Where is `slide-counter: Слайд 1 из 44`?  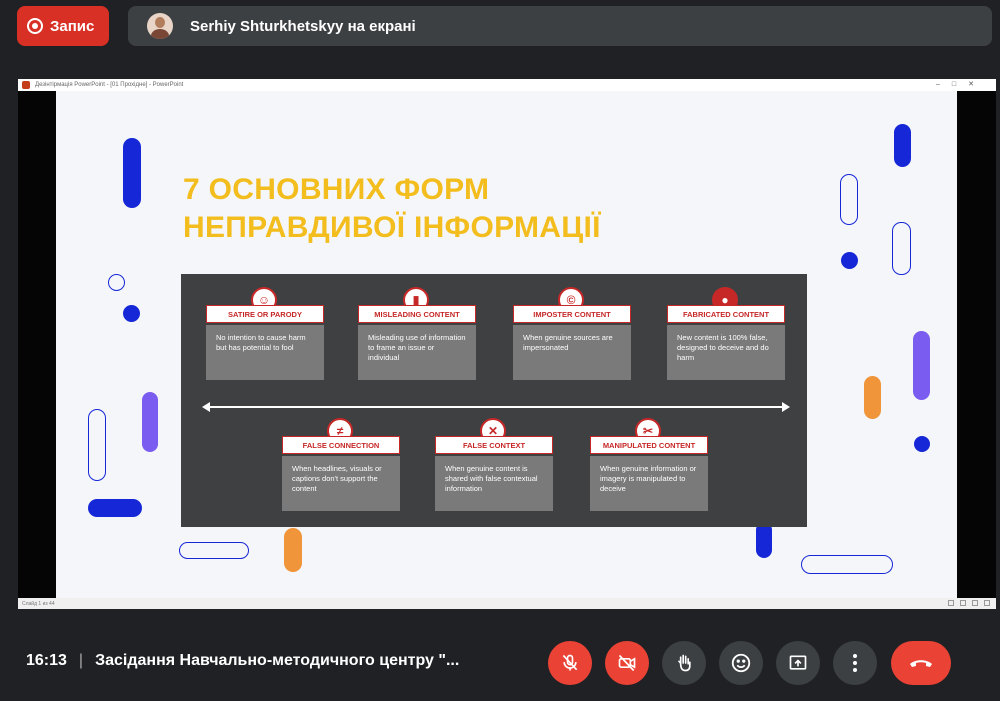
slide-counter: Слайд 1 из 44 is located at coordinates (38, 603).